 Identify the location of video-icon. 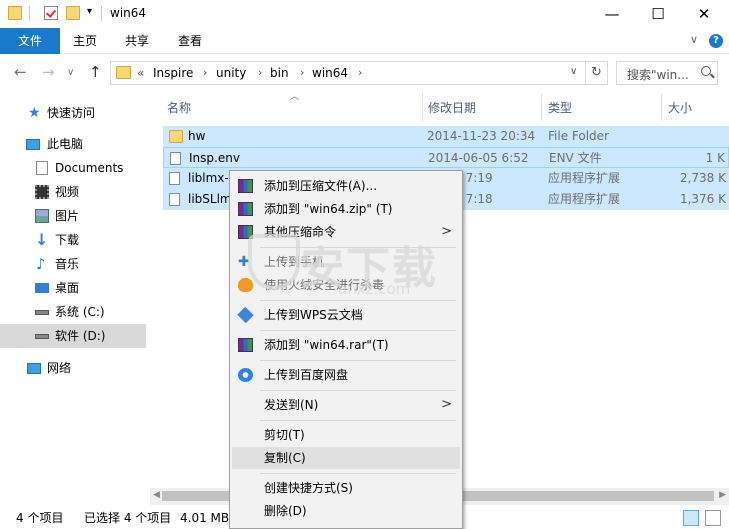
(42, 192).